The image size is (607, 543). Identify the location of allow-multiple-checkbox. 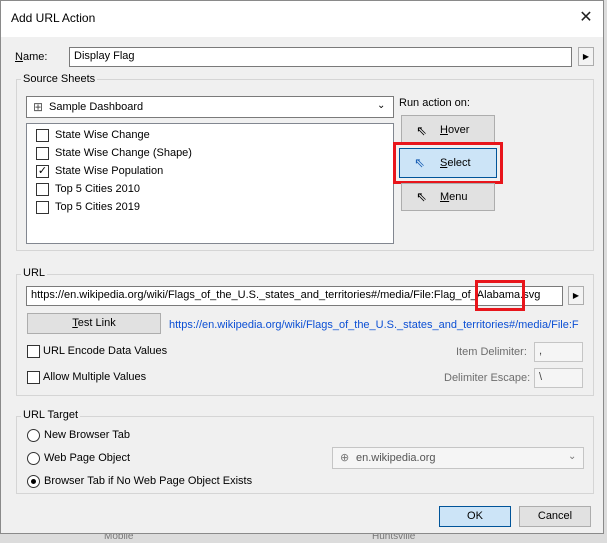
(33, 377).